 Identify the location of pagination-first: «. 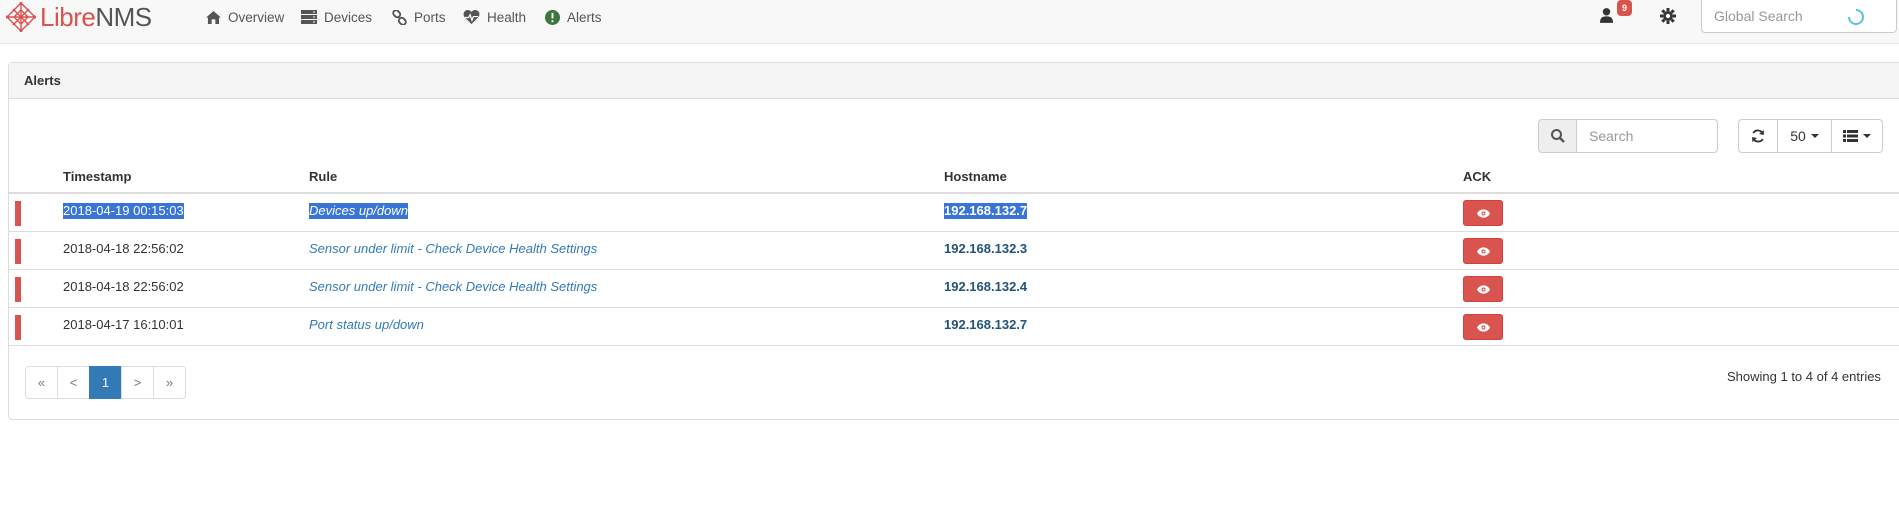
(41, 382).